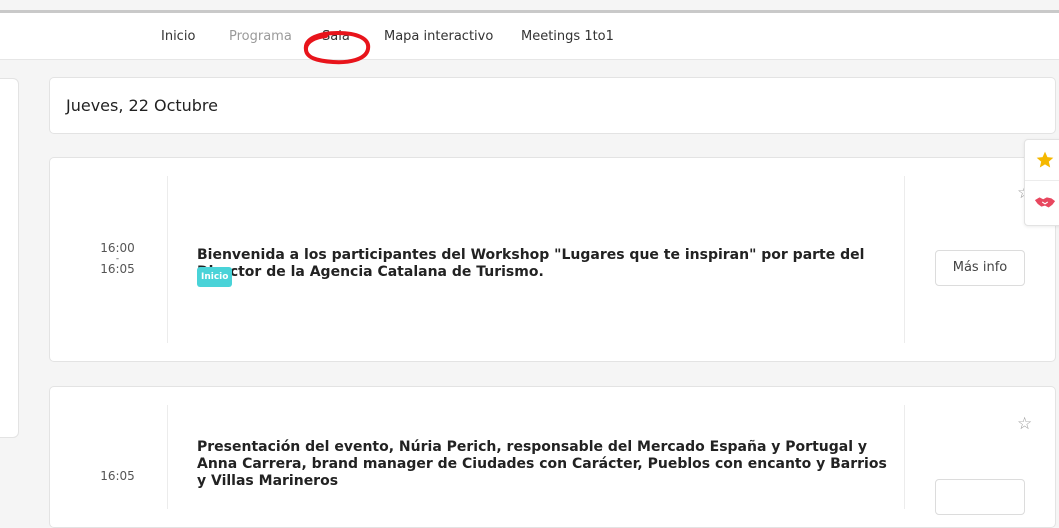 The image size is (1059, 528). I want to click on nav-inicio: Inicio, so click(178, 36).